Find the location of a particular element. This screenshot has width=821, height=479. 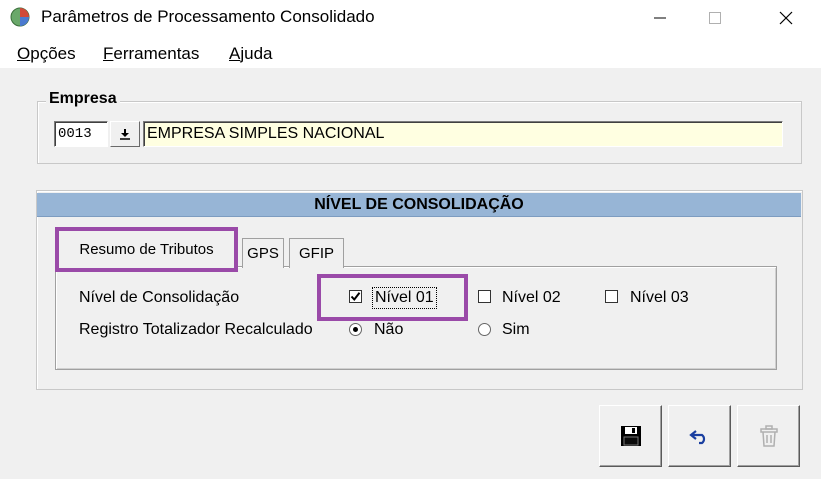

maximize-icon is located at coordinates (715, 18).